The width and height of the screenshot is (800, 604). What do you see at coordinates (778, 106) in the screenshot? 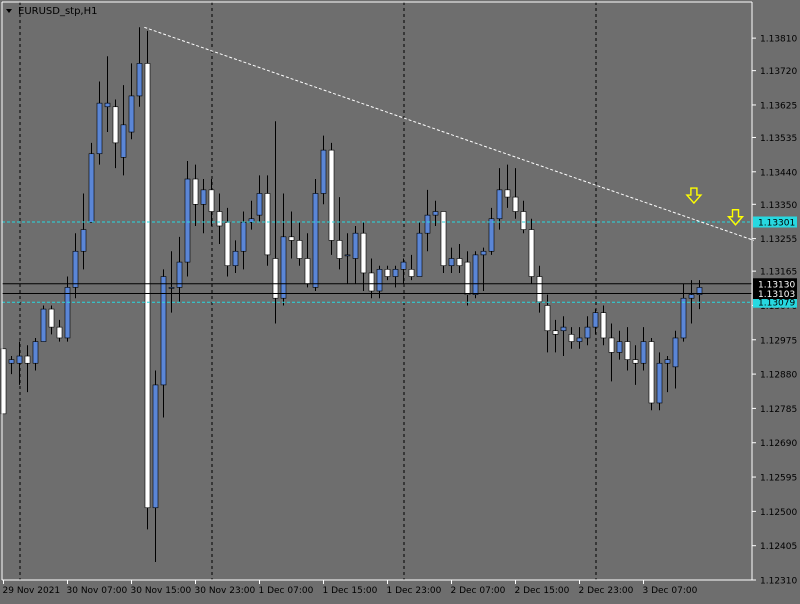
I see `price-axis-label: 1.13625` at bounding box center [778, 106].